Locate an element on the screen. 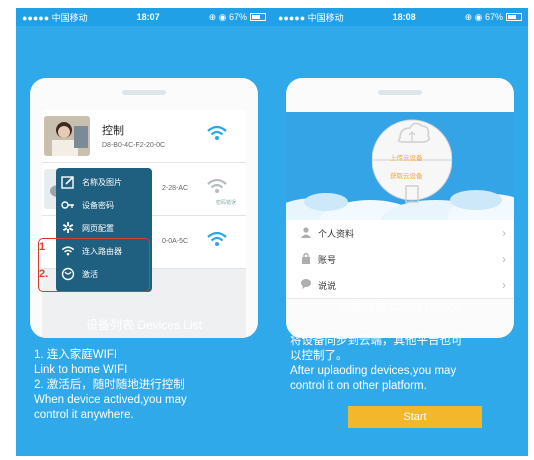 The height and width of the screenshot is (460, 534). status-time: 18:08 is located at coordinates (404, 17).